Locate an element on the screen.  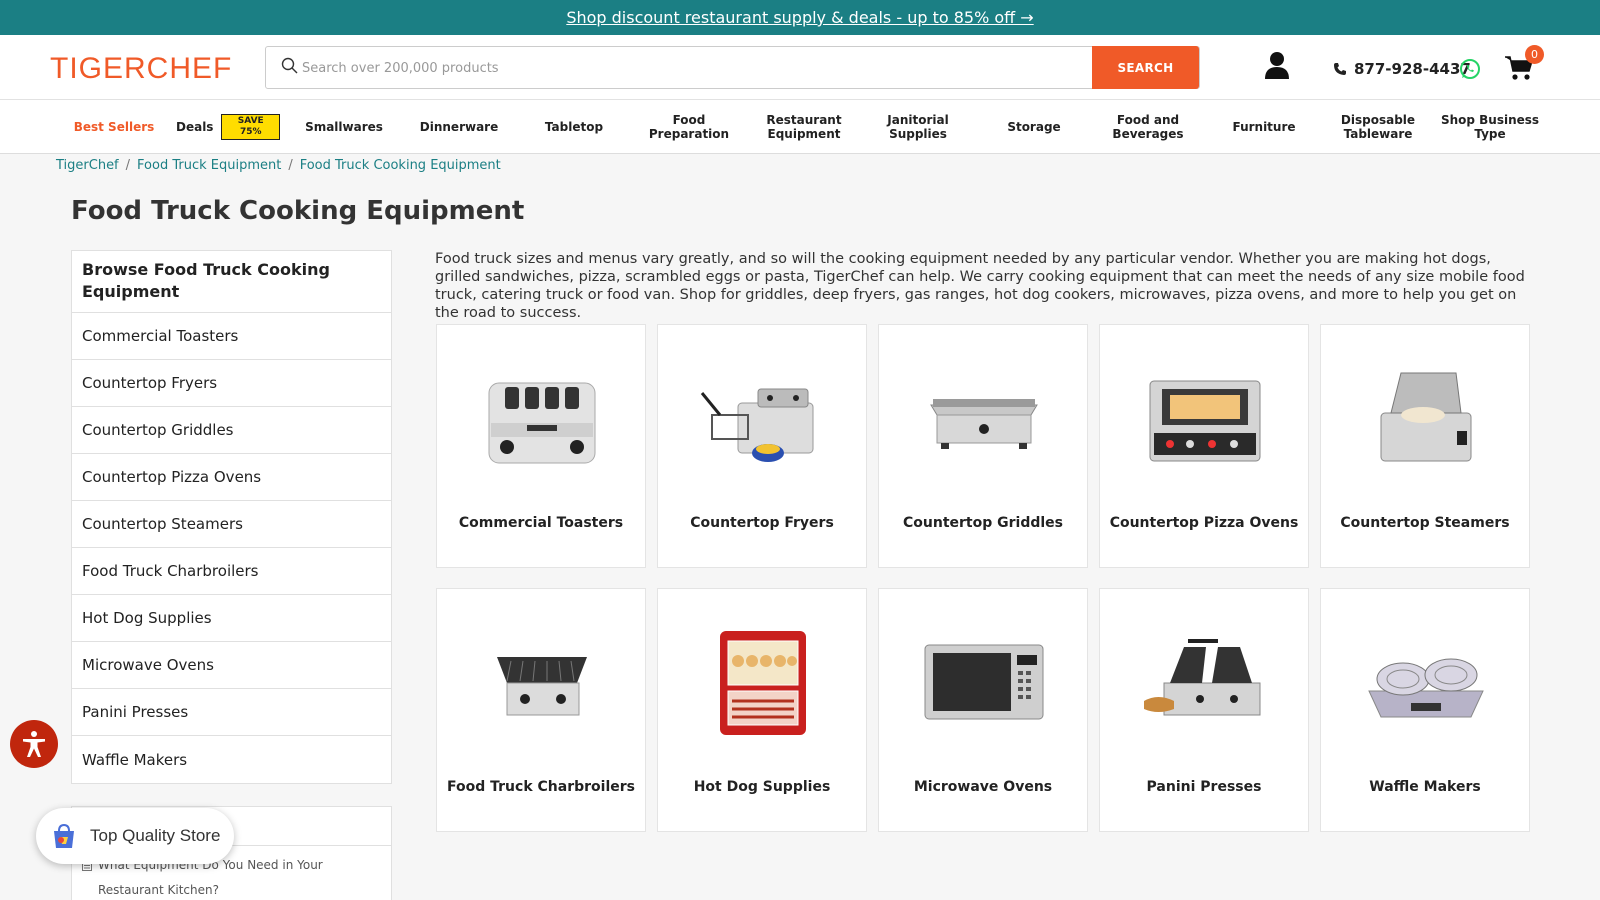
shopping-bag-icon is located at coordinates (64, 835).